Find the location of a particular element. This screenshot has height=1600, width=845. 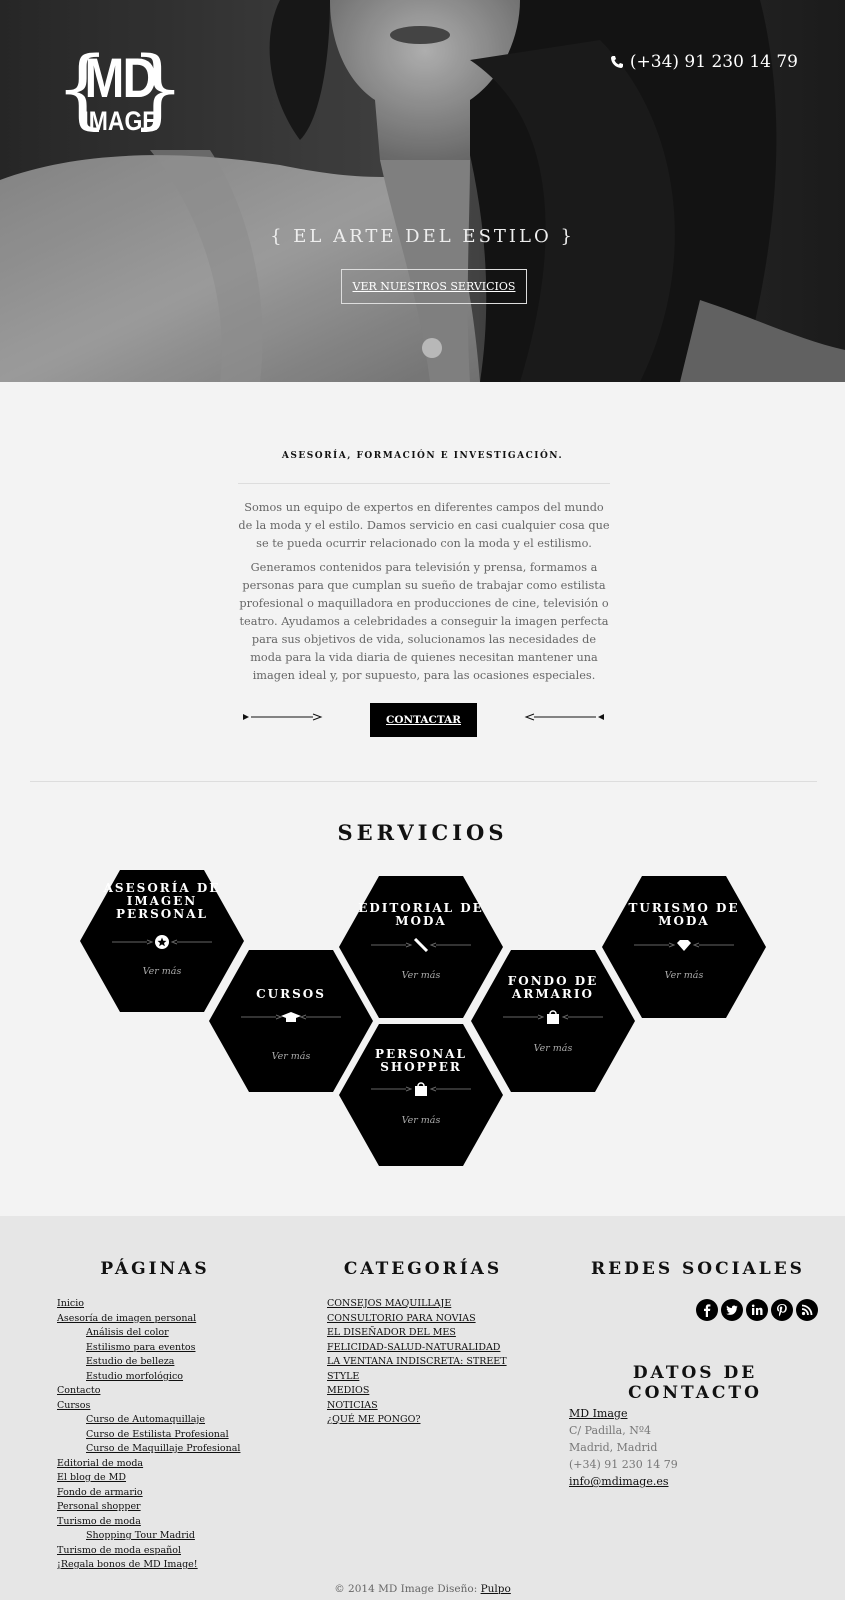

category-link: LA VENTANA INDISCRETA: STREET STYLE is located at coordinates (417, 1369).